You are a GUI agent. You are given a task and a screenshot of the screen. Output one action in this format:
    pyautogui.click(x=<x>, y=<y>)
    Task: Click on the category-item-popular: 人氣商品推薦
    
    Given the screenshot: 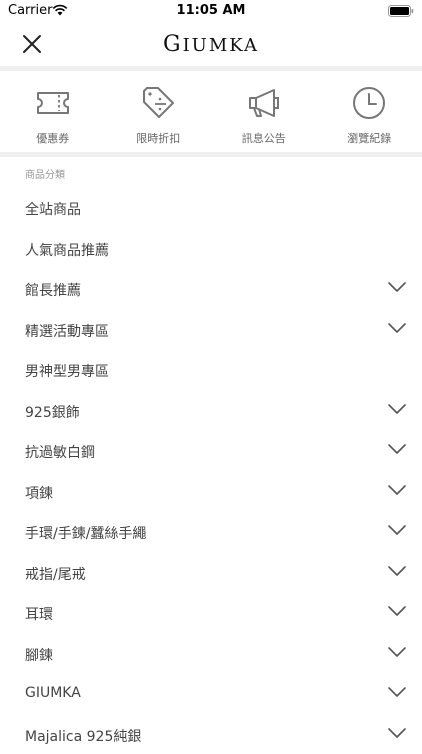 What is the action you would take?
    pyautogui.click(x=211, y=248)
    